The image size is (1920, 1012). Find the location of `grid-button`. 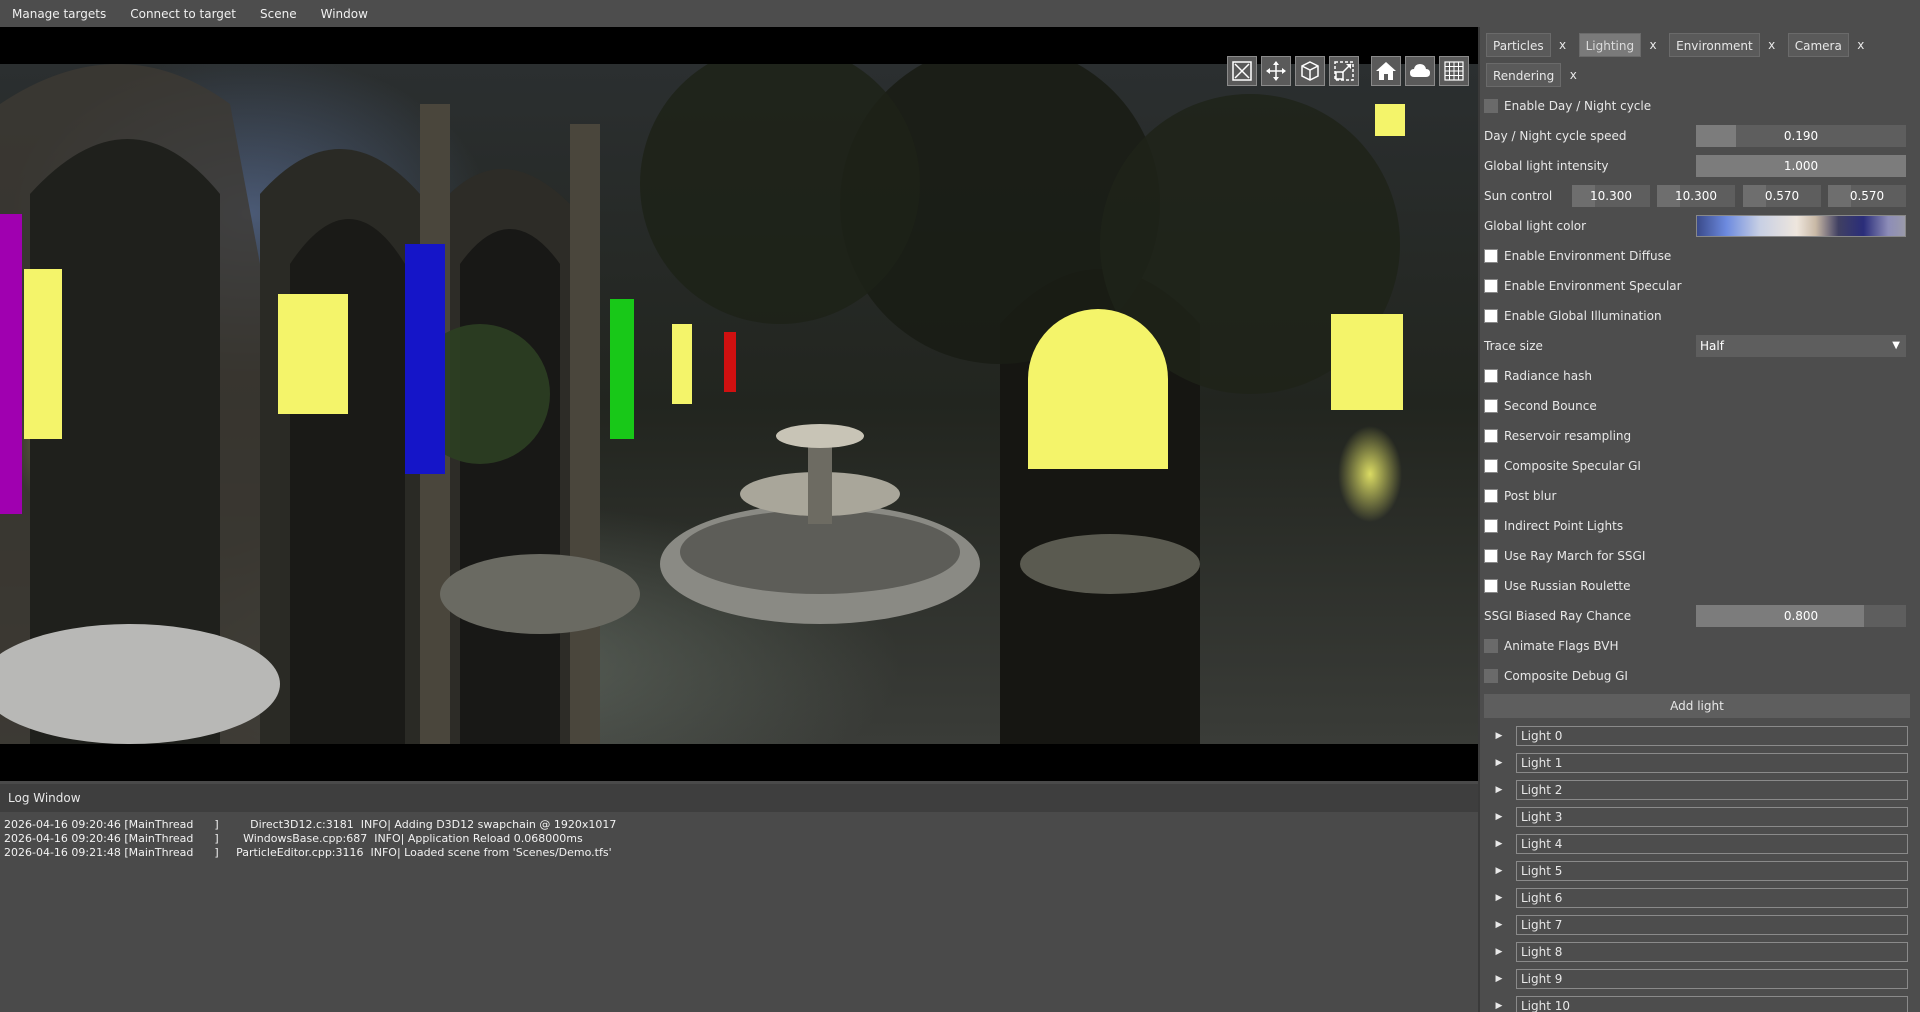

grid-button is located at coordinates (1454, 71).